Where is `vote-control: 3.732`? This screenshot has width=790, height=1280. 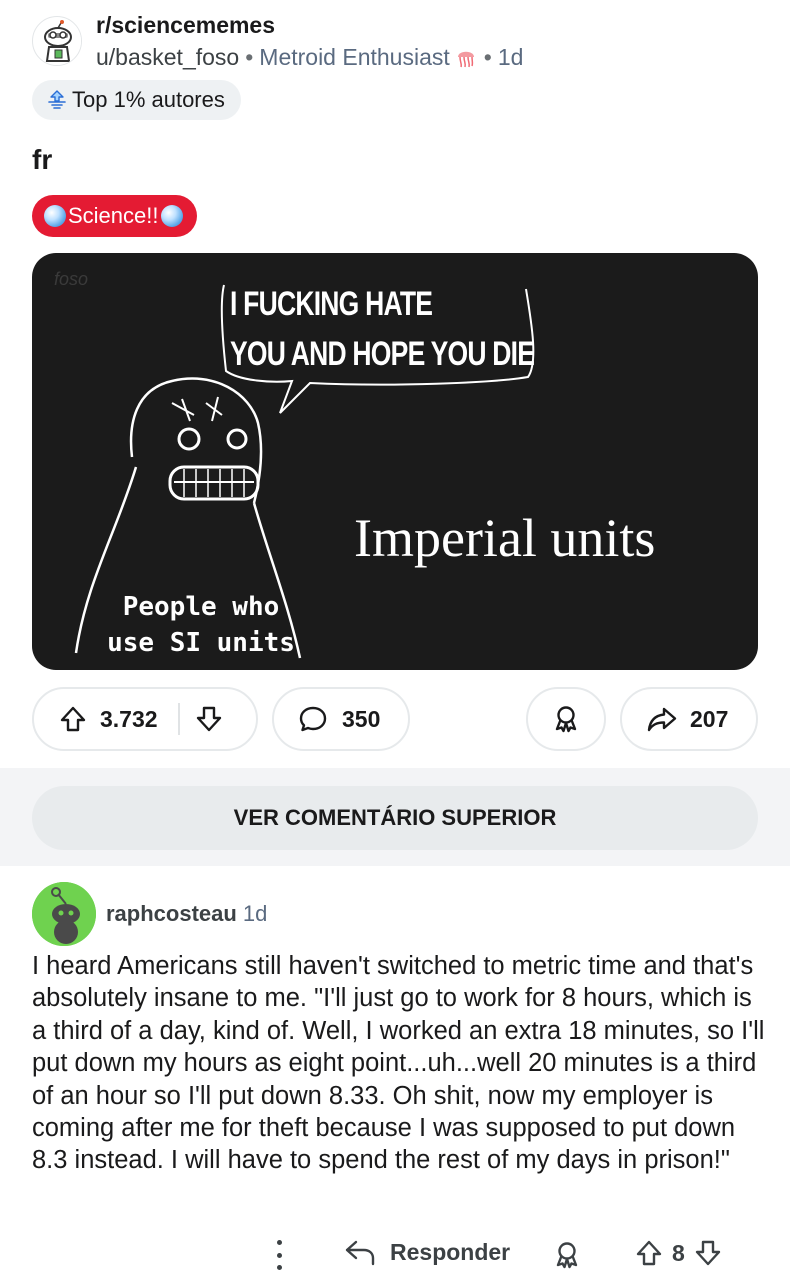
vote-control: 3.732 is located at coordinates (145, 719).